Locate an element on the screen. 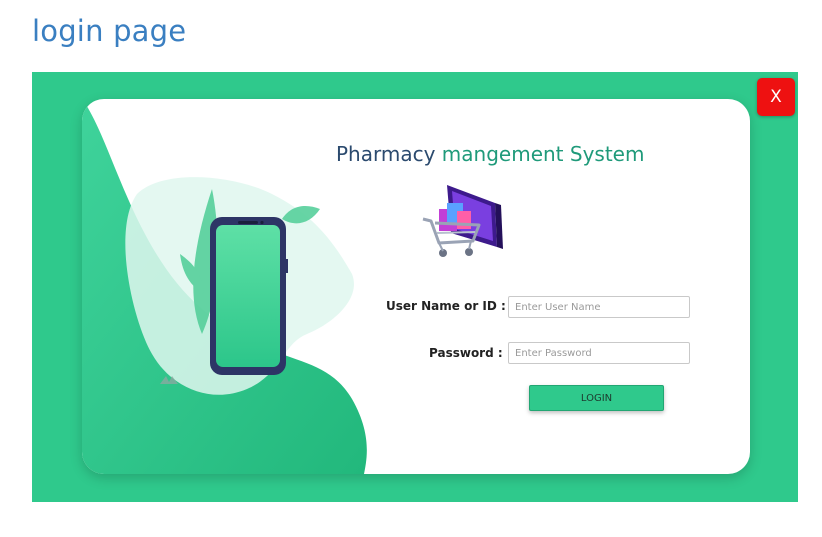 The width and height of the screenshot is (822, 537). app-title-part2: mangement System is located at coordinates (543, 154).